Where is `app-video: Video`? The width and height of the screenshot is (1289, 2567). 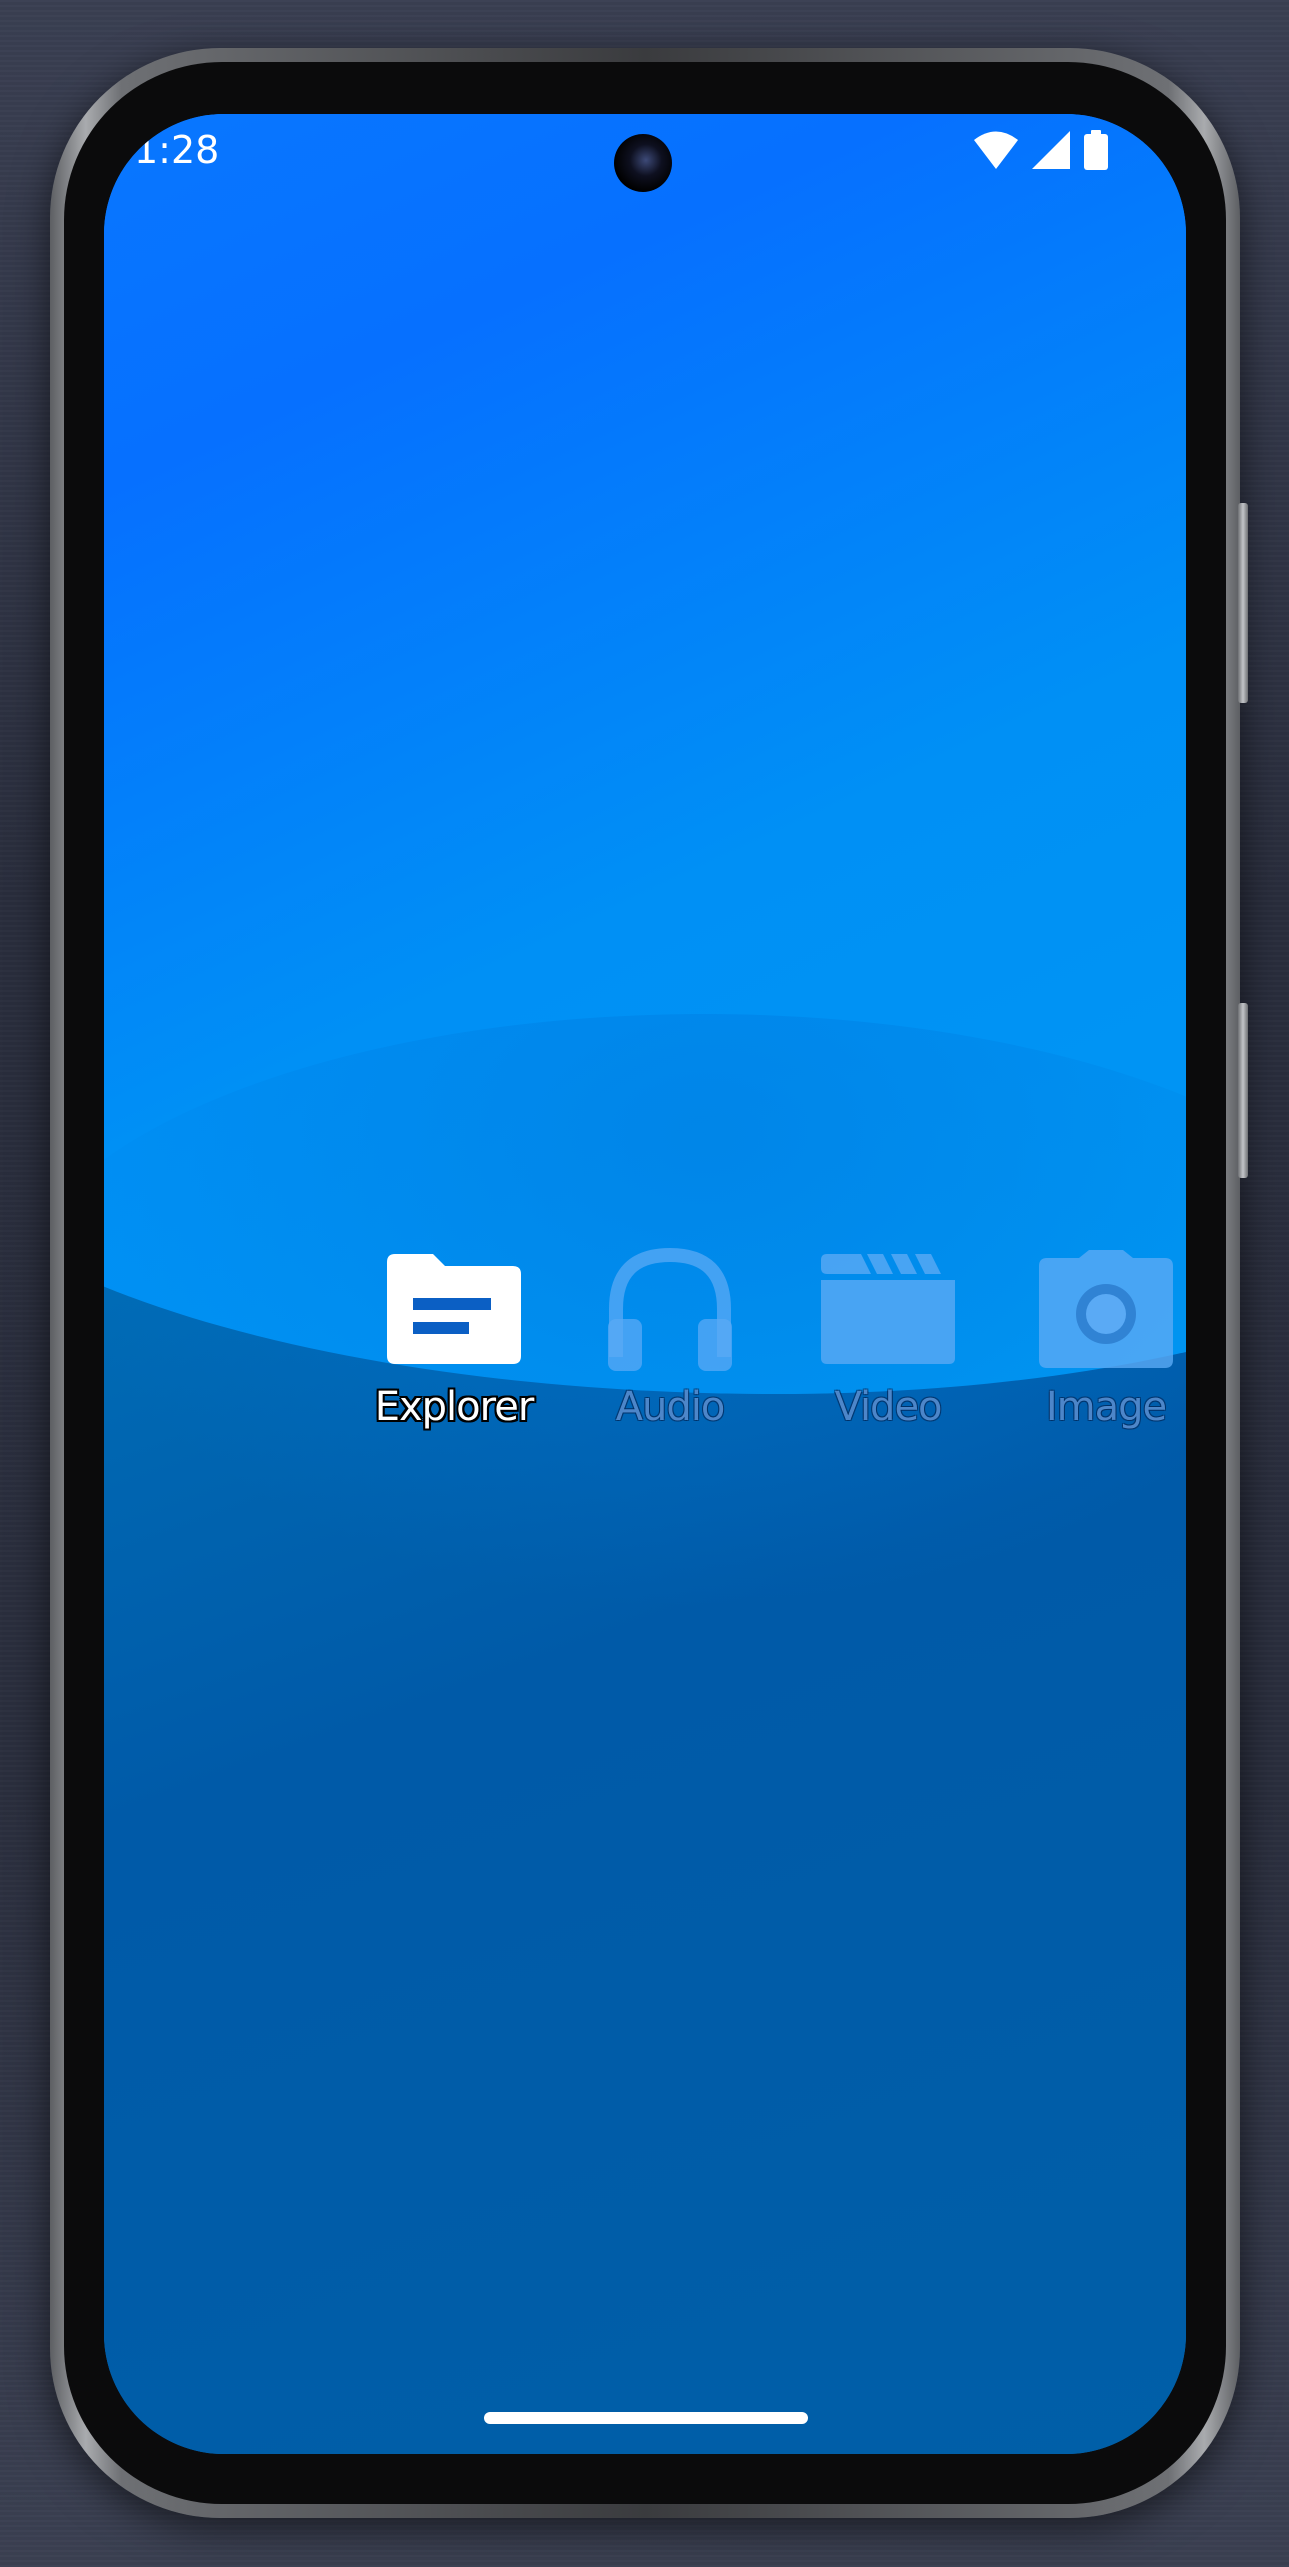 app-video: Video is located at coordinates (888, 1337).